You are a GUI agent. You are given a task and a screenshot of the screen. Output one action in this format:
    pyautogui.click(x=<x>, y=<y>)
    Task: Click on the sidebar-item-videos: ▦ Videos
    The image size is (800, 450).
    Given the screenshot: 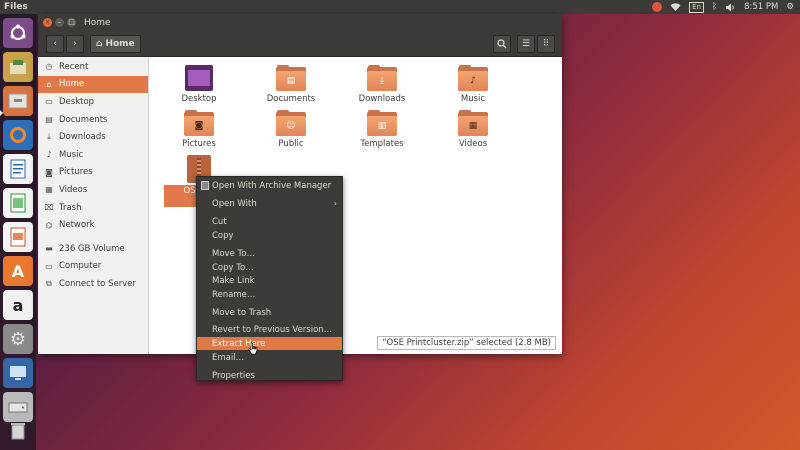 What is the action you would take?
    pyautogui.click(x=93, y=190)
    